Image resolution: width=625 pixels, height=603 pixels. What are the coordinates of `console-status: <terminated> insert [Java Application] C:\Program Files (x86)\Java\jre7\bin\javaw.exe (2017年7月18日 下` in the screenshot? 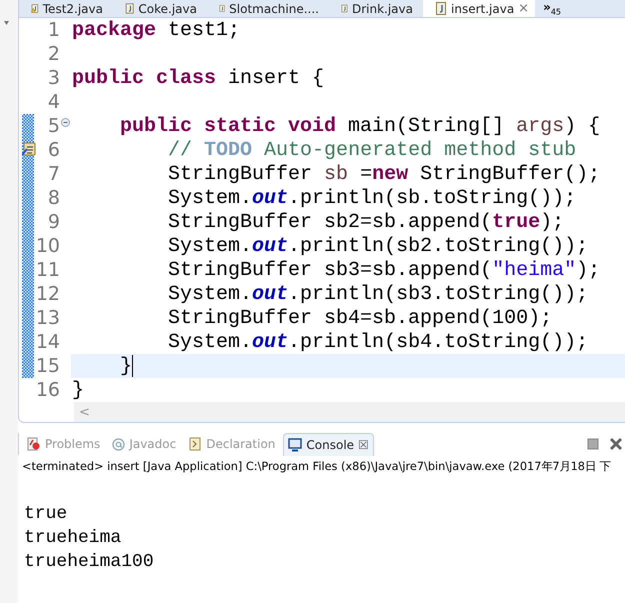 It's located at (316, 466).